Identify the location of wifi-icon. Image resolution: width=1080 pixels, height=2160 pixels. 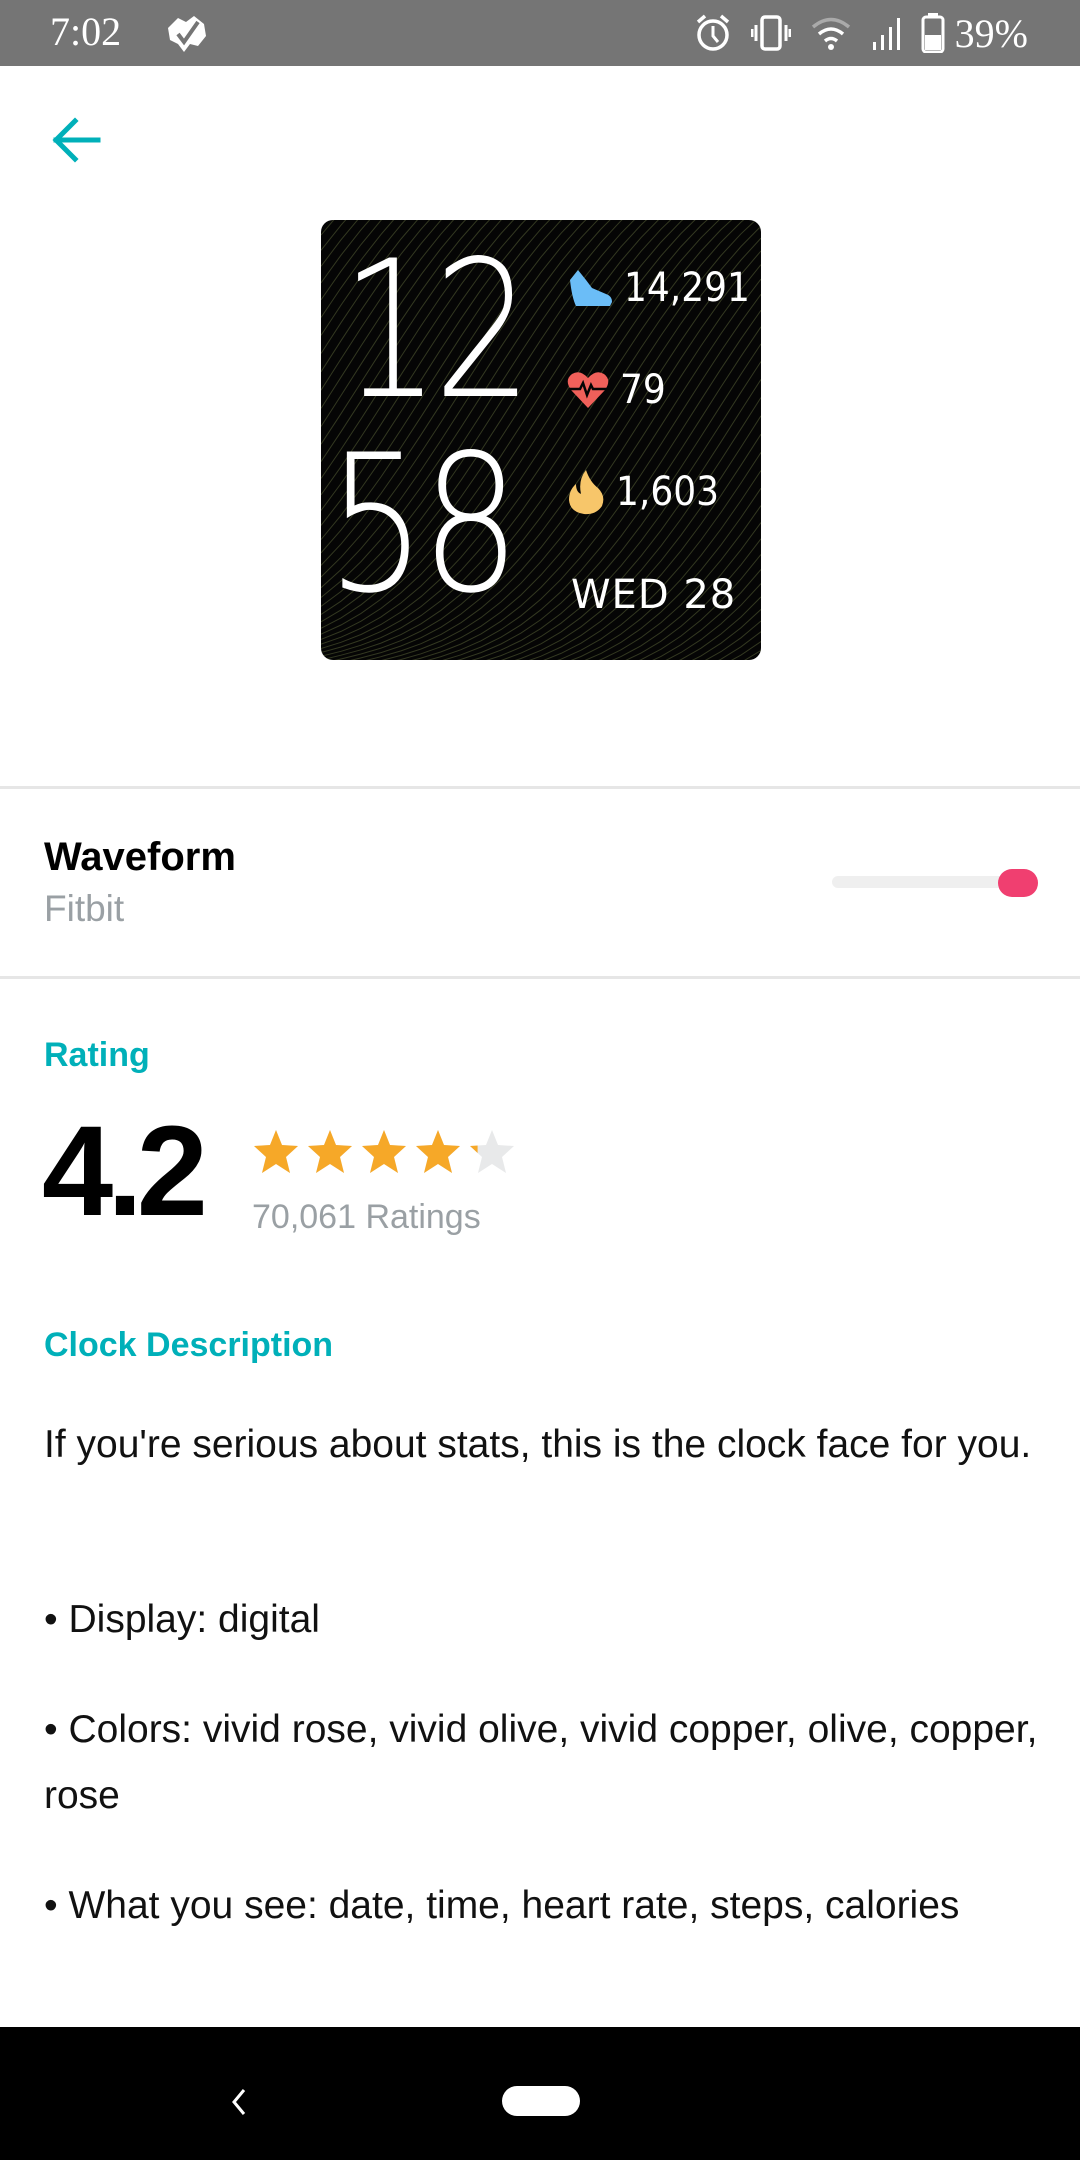
(830, 33).